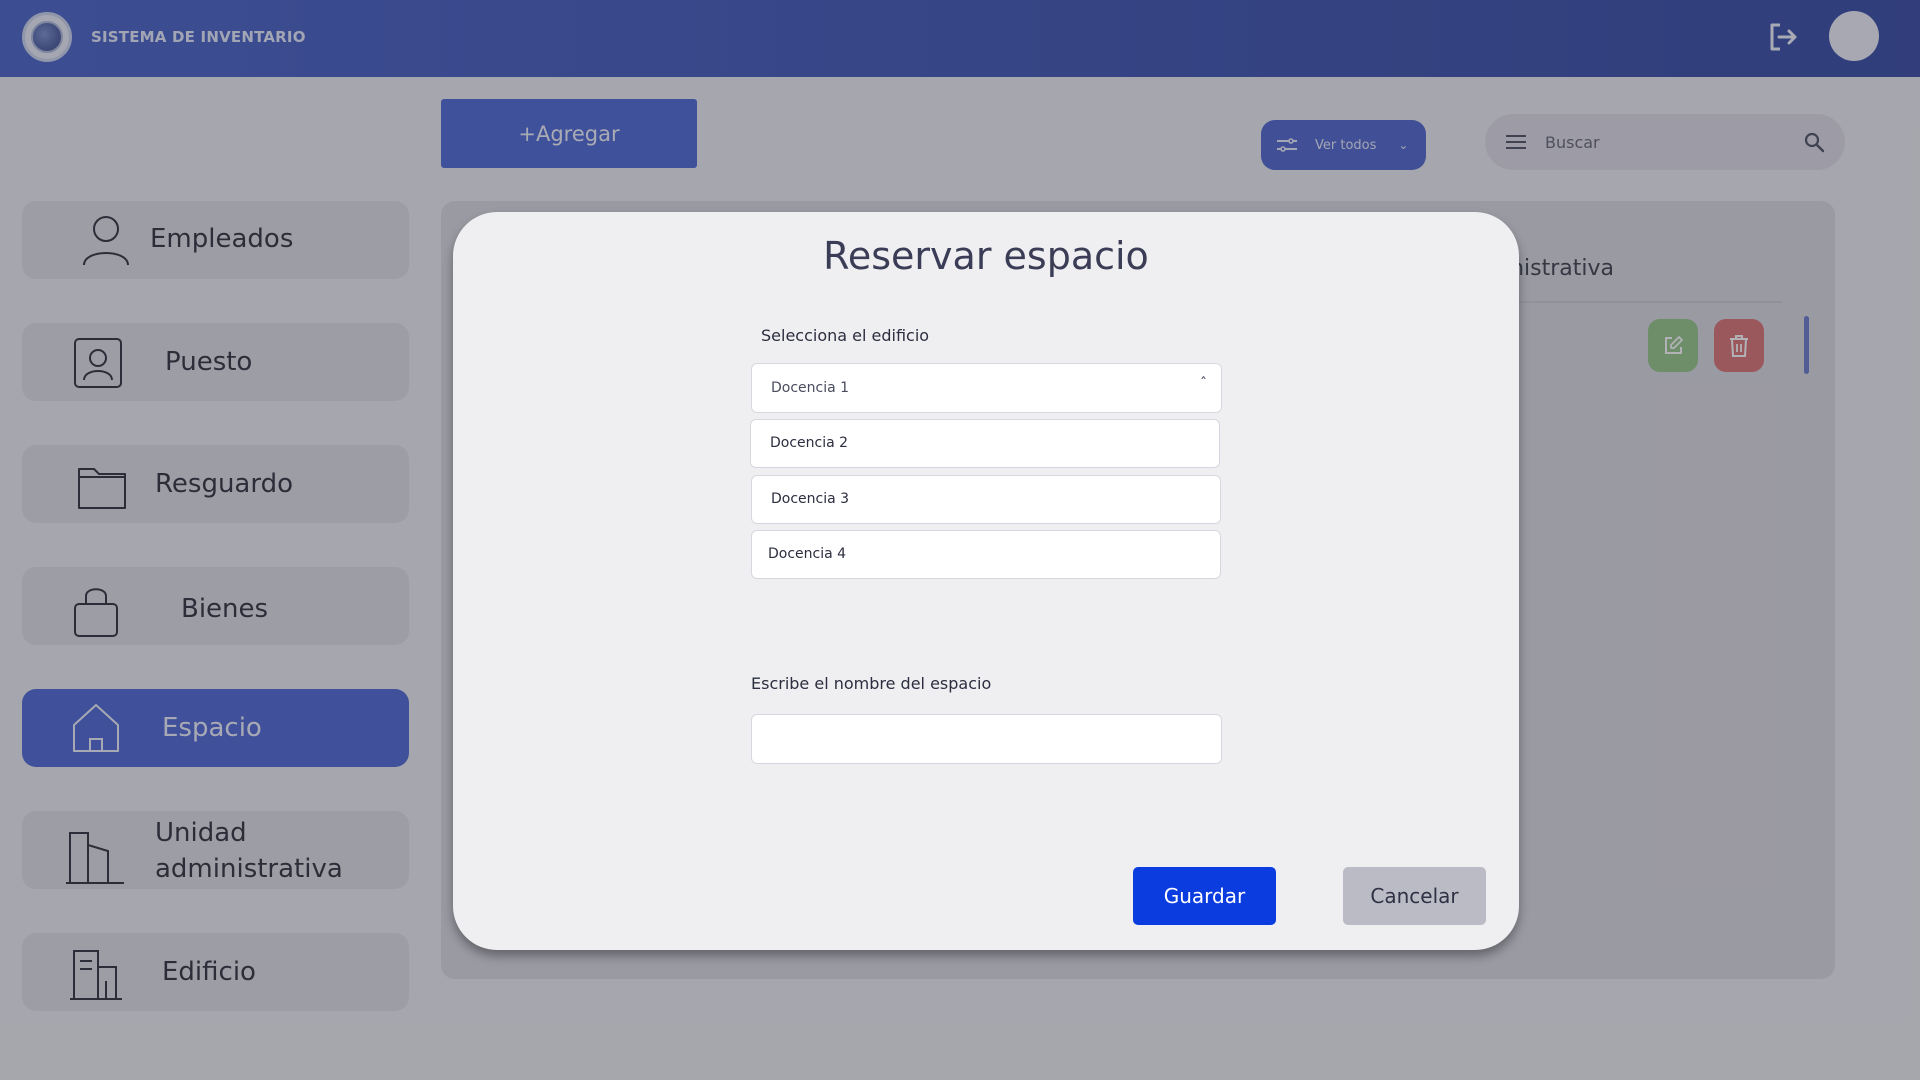 Image resolution: width=1920 pixels, height=1080 pixels. What do you see at coordinates (1414, 896) in the screenshot?
I see `cancel-button: Cancelar` at bounding box center [1414, 896].